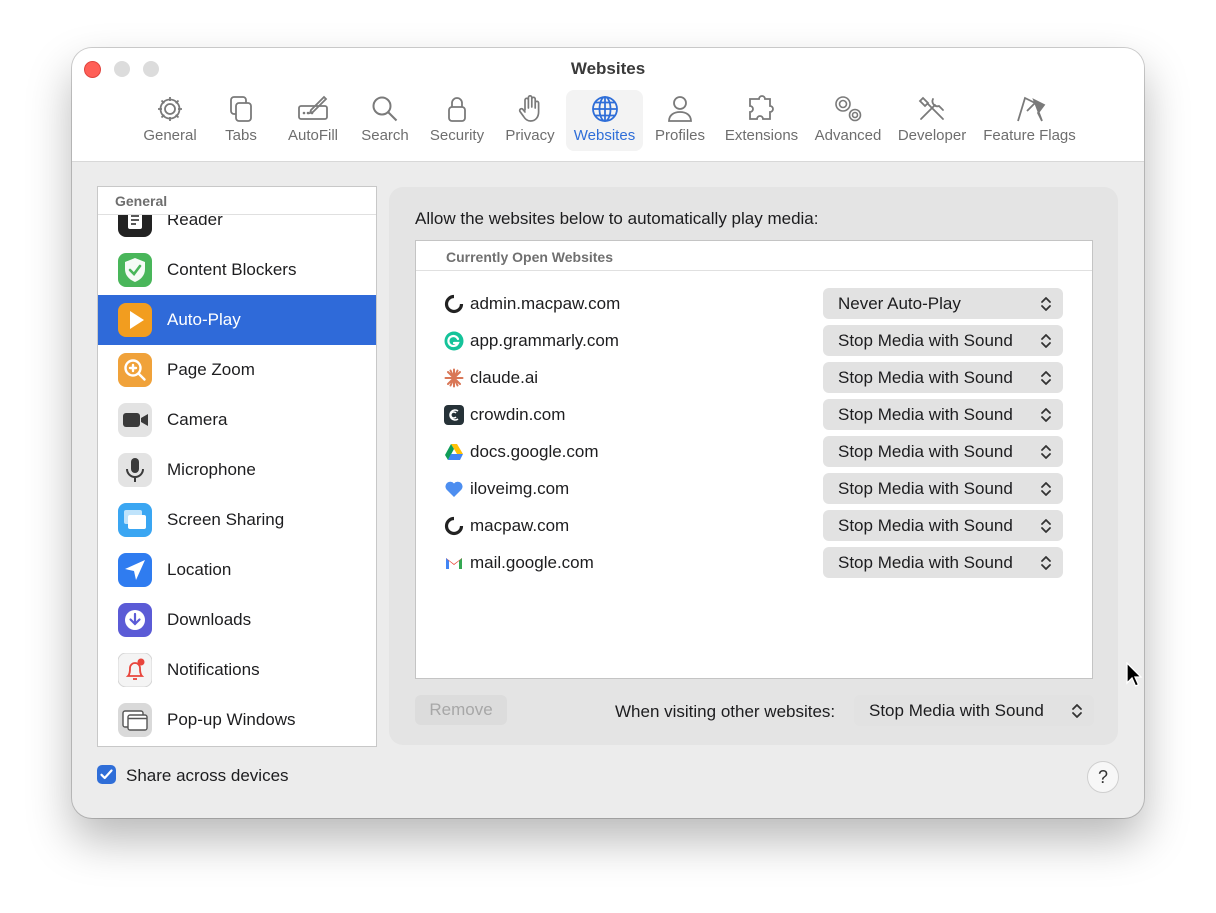  I want to click on tab-label: Extensions, so click(761, 135).